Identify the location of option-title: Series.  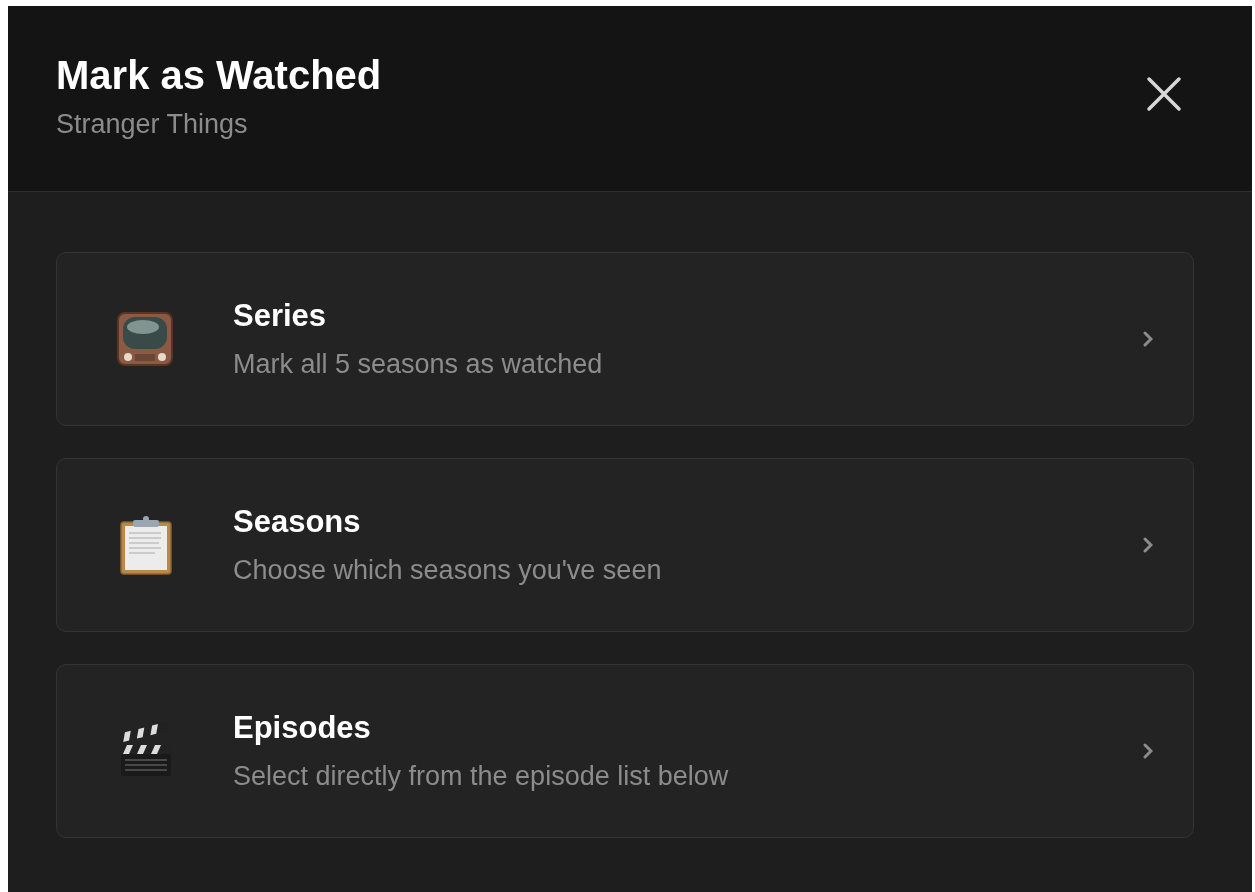
(280, 316).